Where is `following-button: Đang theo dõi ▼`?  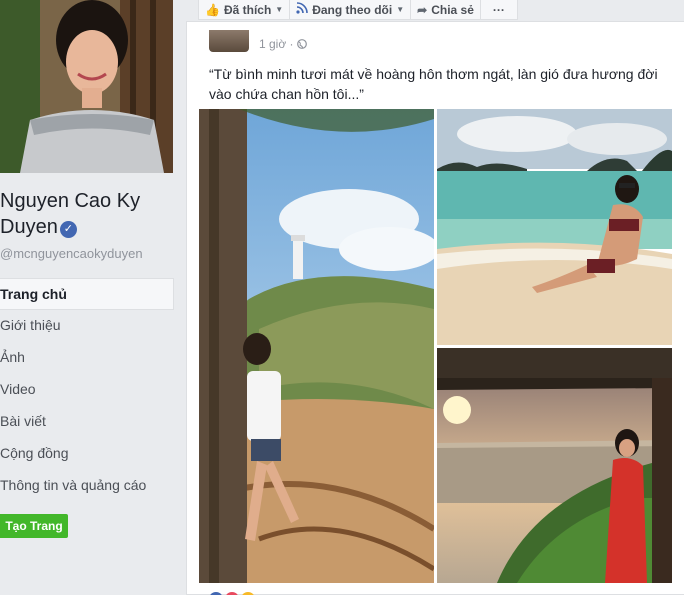
following-button: Đang theo dõi ▼ is located at coordinates (351, 9).